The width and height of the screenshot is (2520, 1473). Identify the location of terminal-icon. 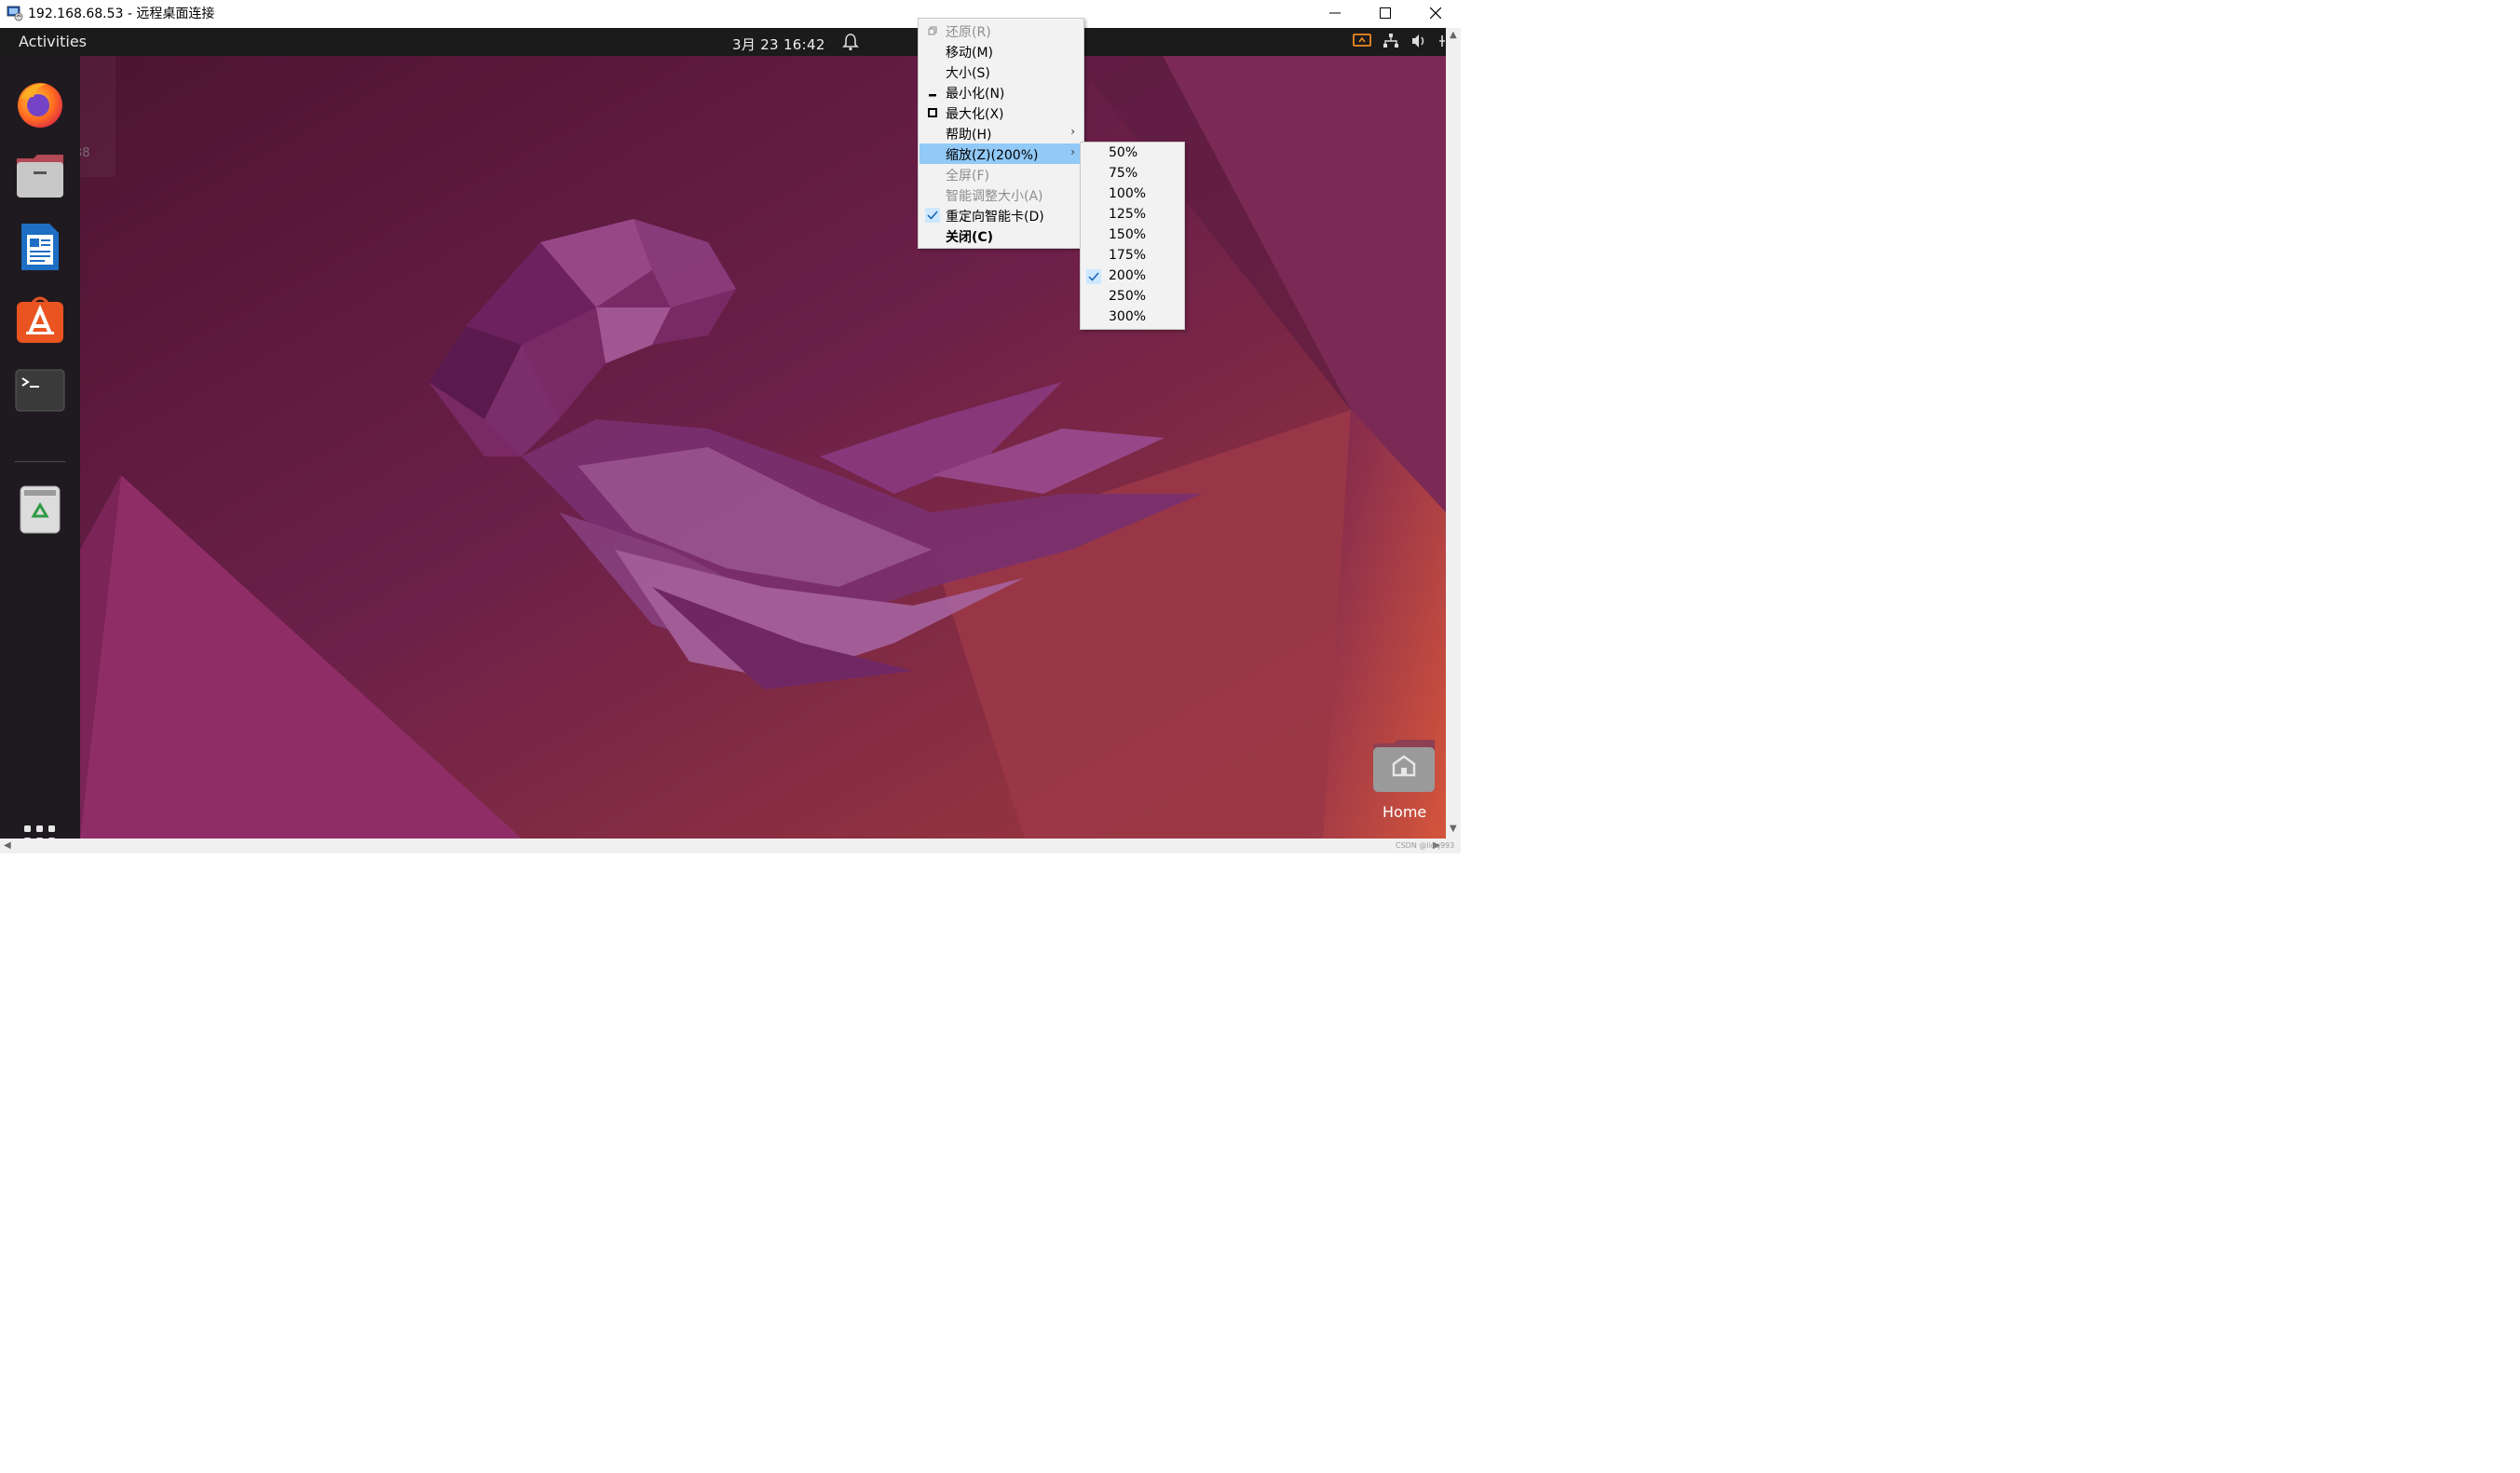
(40, 390).